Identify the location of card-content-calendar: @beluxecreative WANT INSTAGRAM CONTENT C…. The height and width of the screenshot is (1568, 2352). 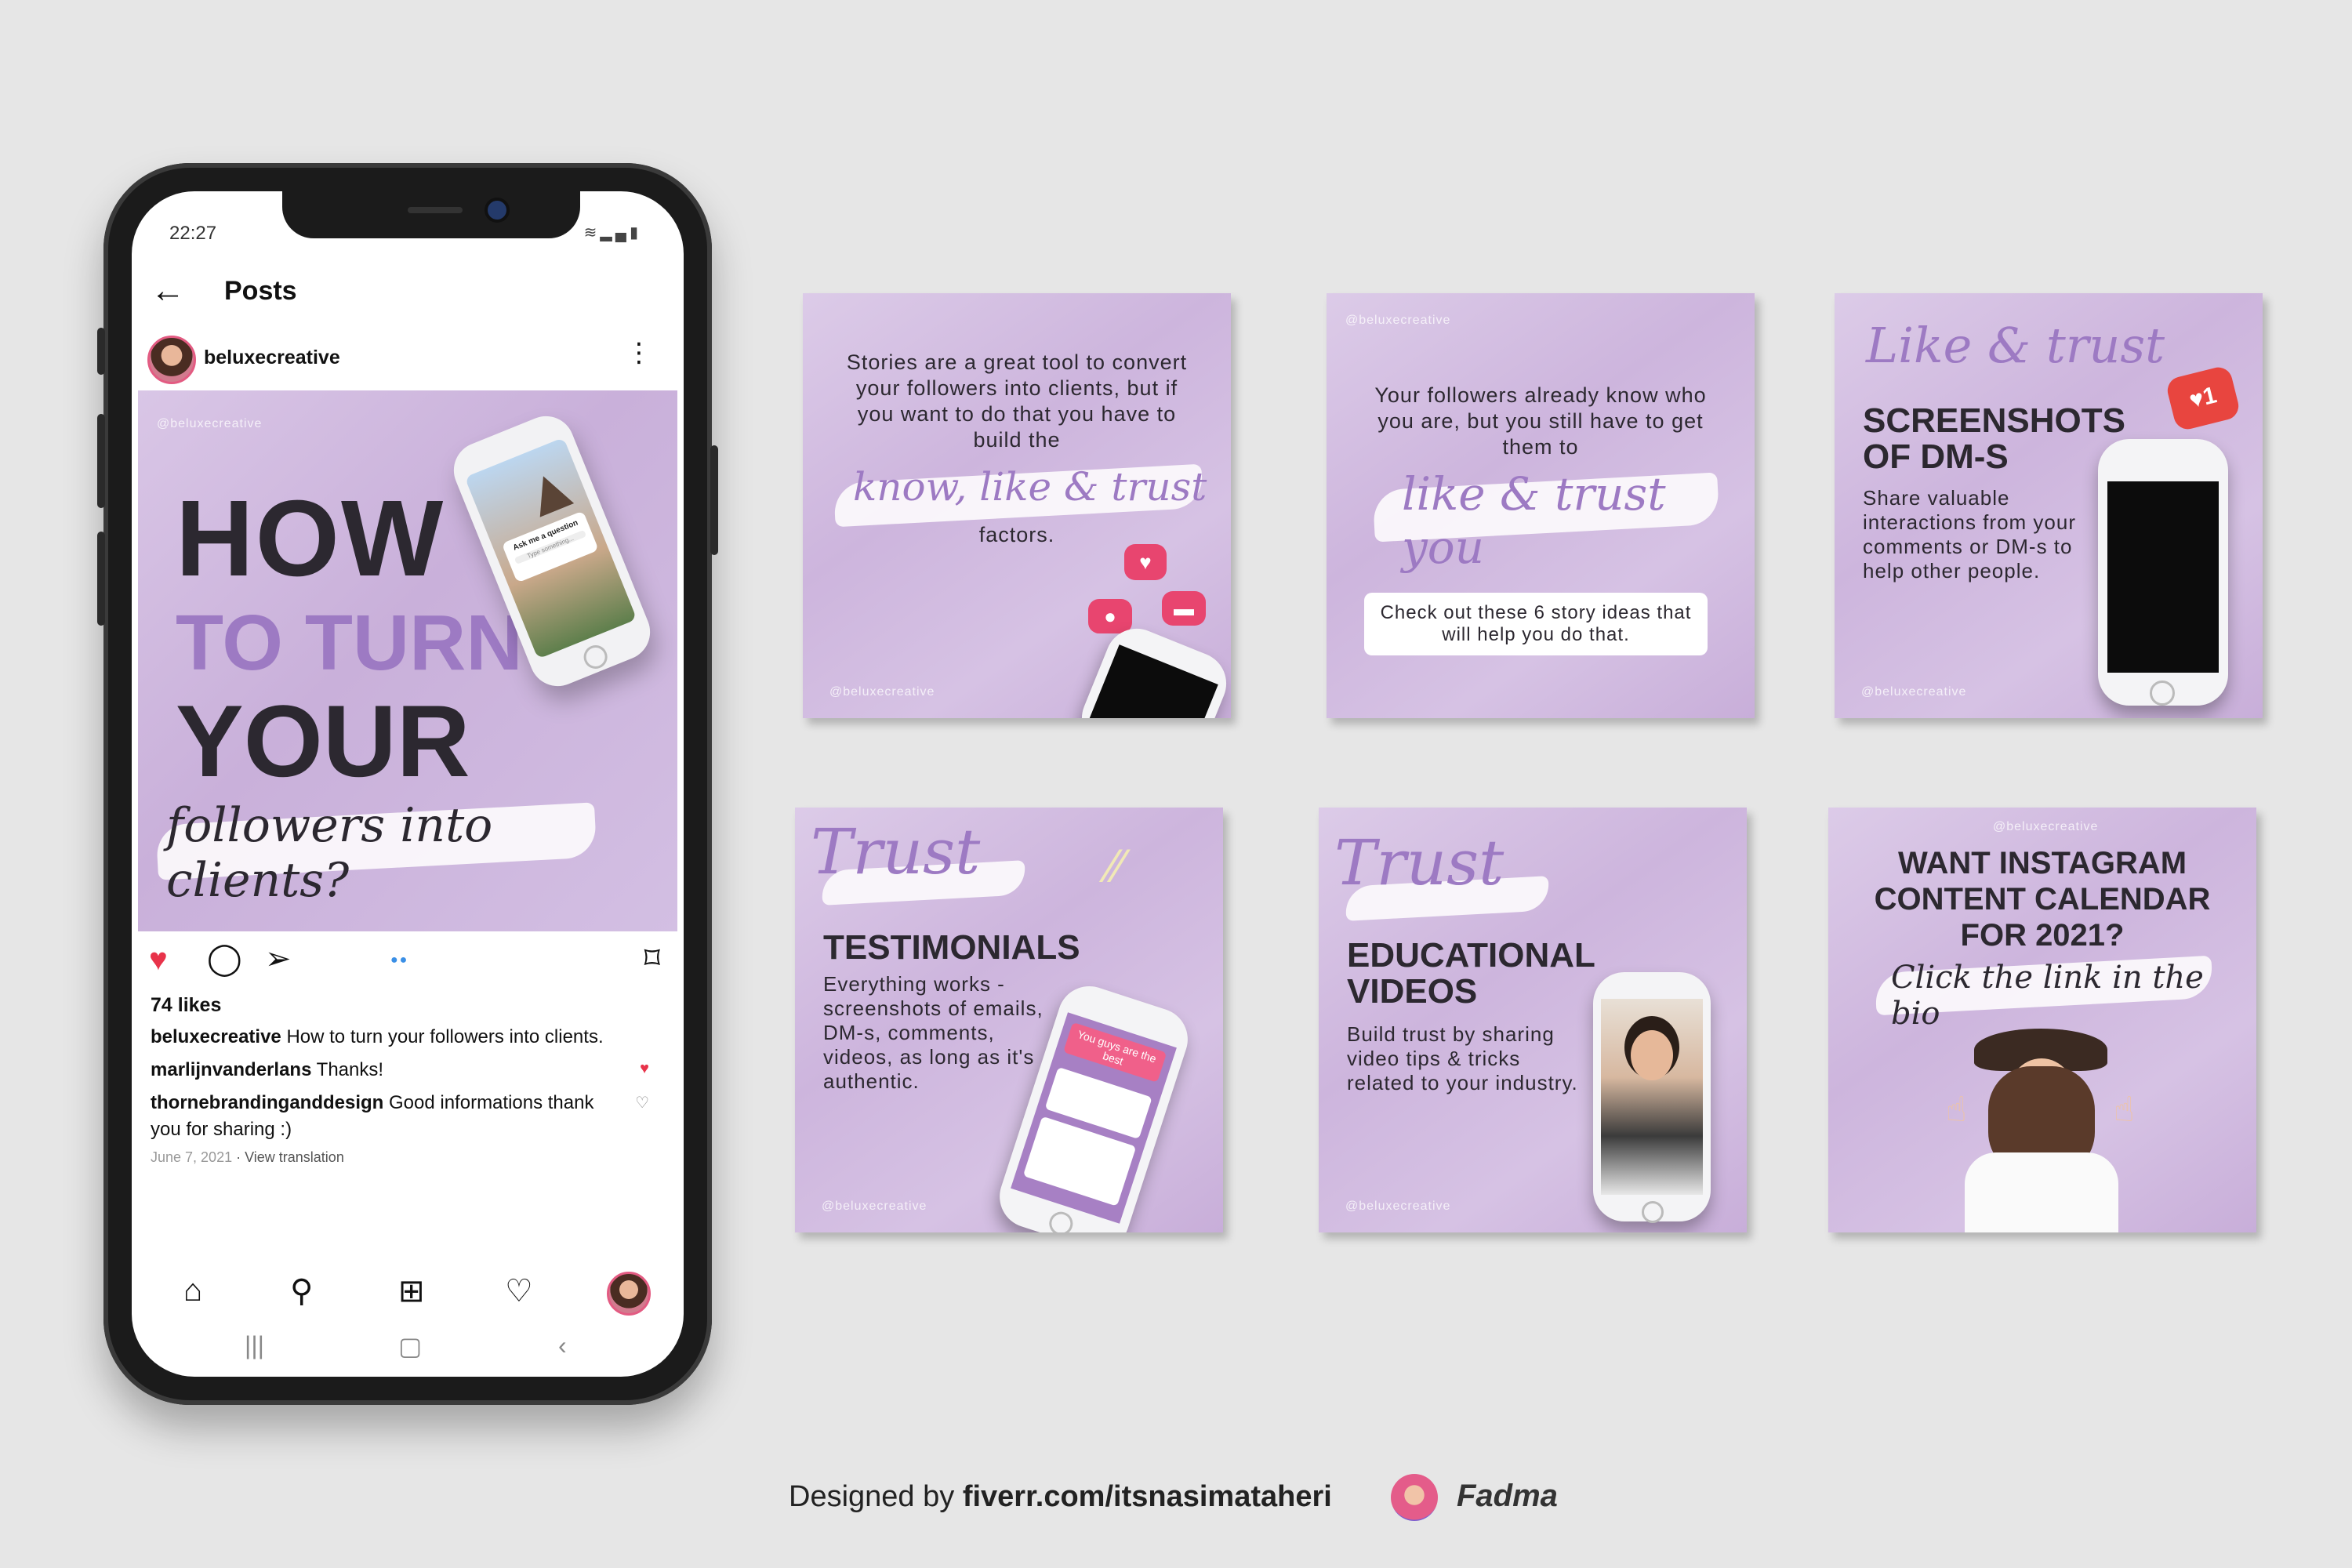
(2042, 1020).